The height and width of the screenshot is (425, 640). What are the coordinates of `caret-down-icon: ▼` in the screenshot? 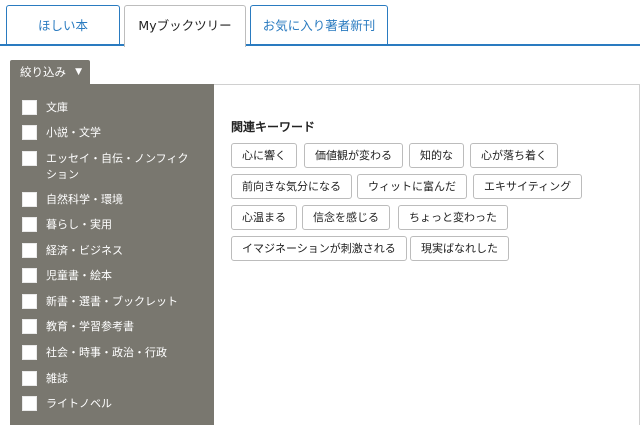 It's located at (78, 72).